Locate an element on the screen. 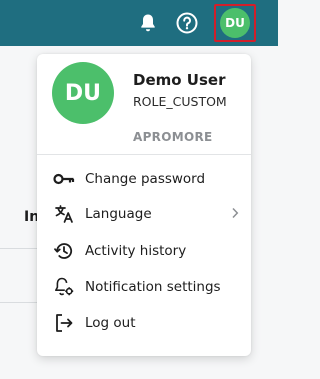 The height and width of the screenshot is (379, 320). menu-item-label: Notification settings is located at coordinates (153, 287).